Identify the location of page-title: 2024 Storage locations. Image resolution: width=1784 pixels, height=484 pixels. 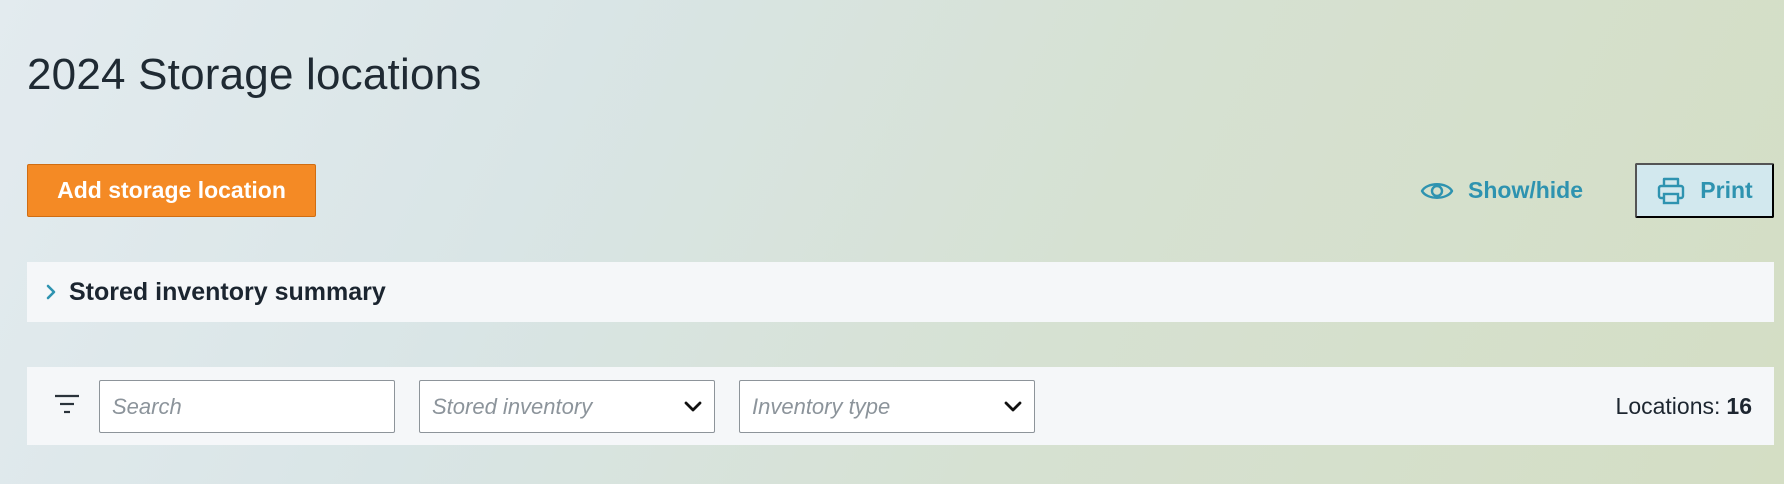
(254, 74).